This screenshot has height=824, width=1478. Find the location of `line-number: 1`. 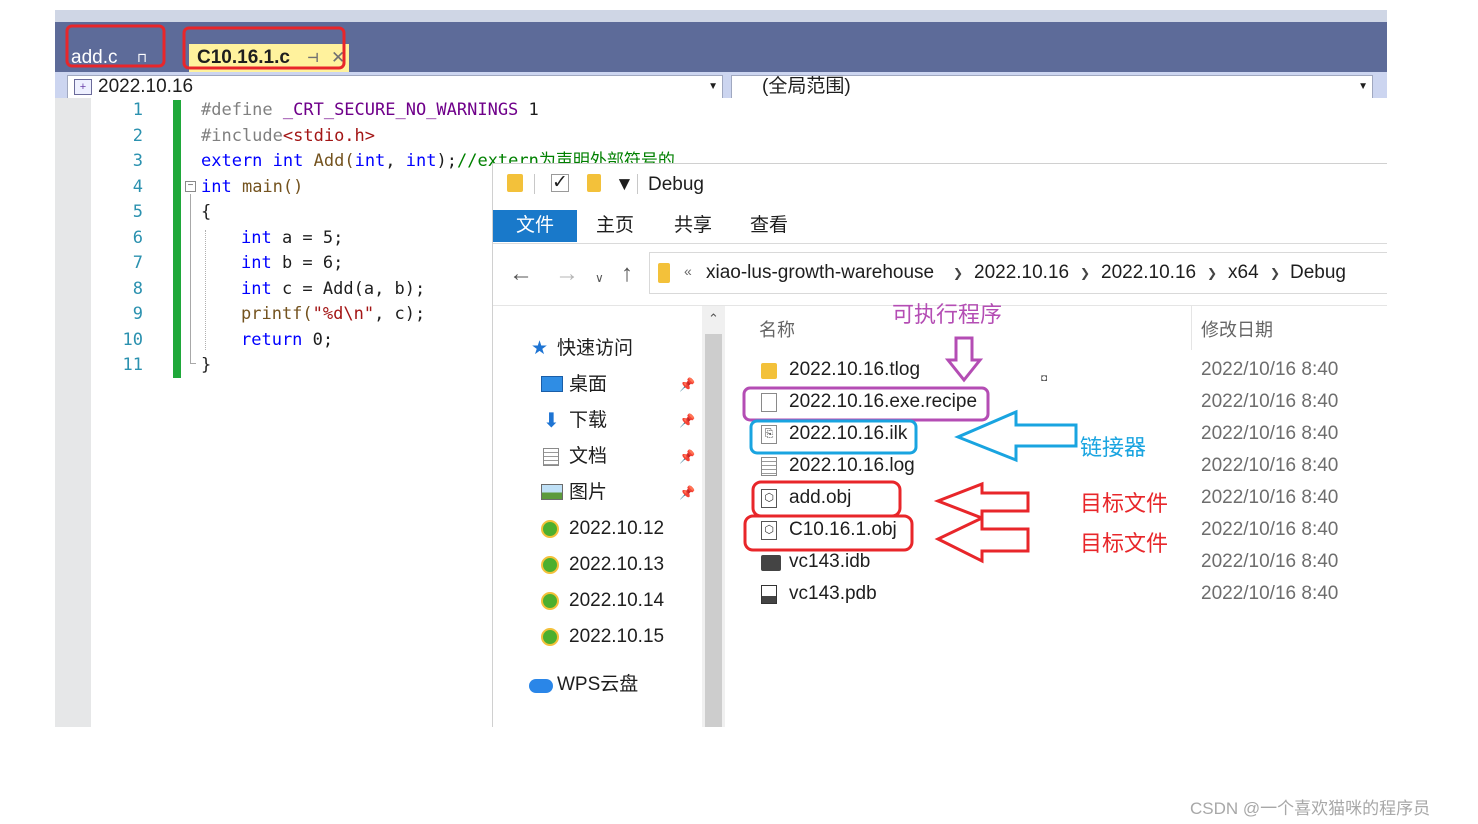

line-number: 1 is located at coordinates (137, 110).